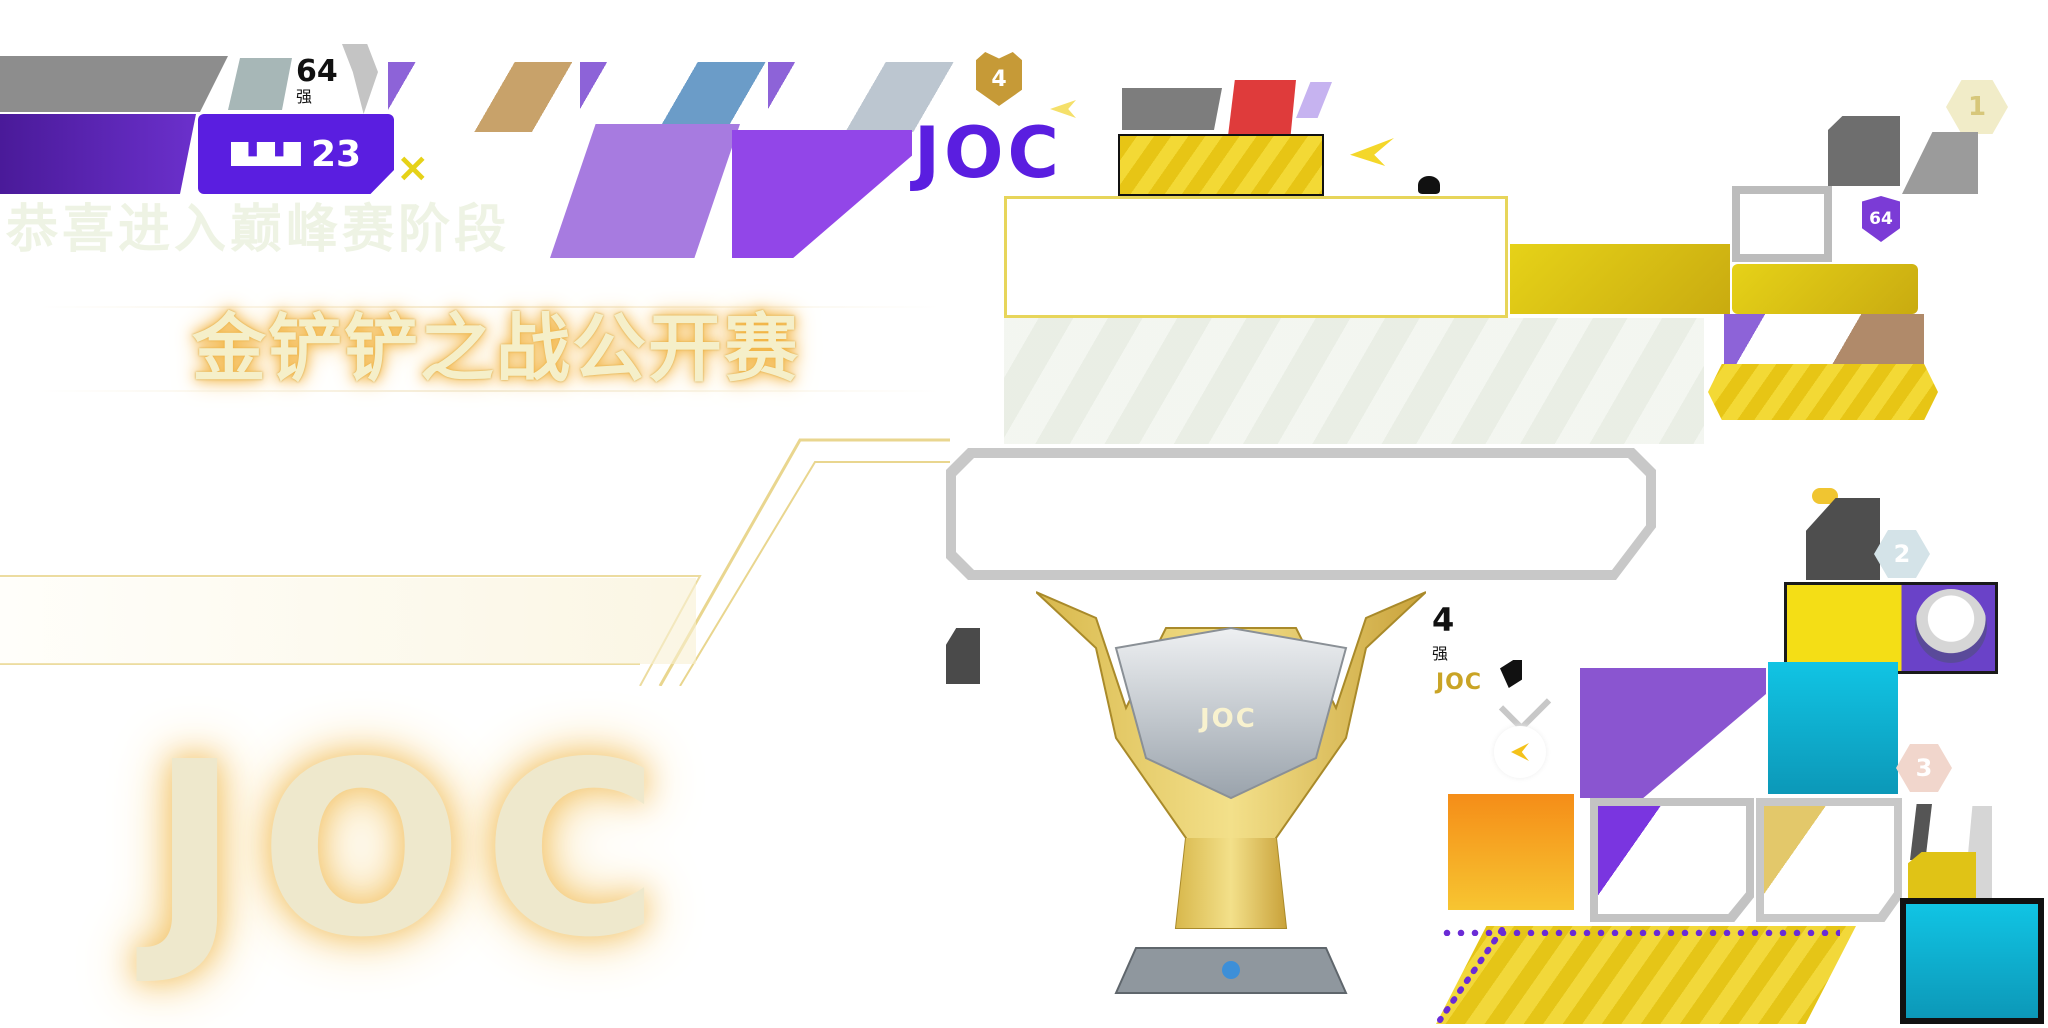  Describe the element at coordinates (988, 153) in the screenshot. I see `joc-logo-top: JOC` at that location.